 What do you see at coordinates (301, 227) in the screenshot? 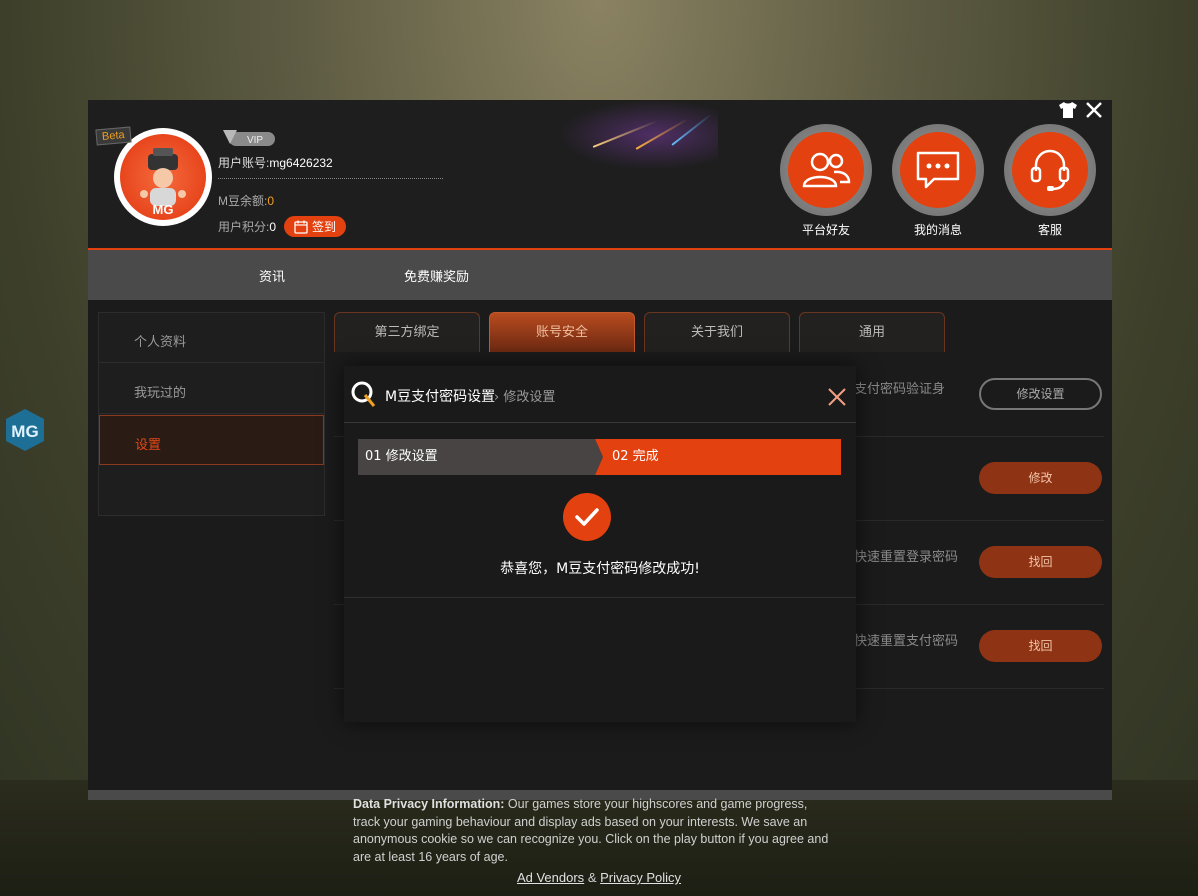
I see `calendar-icon` at bounding box center [301, 227].